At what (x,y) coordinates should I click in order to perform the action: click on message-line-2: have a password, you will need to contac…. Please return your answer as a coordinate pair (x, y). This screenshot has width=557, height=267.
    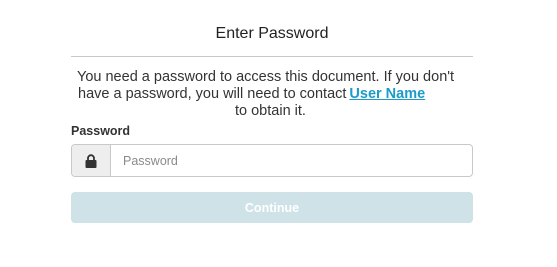
    Looking at the image, I should click on (273, 94).